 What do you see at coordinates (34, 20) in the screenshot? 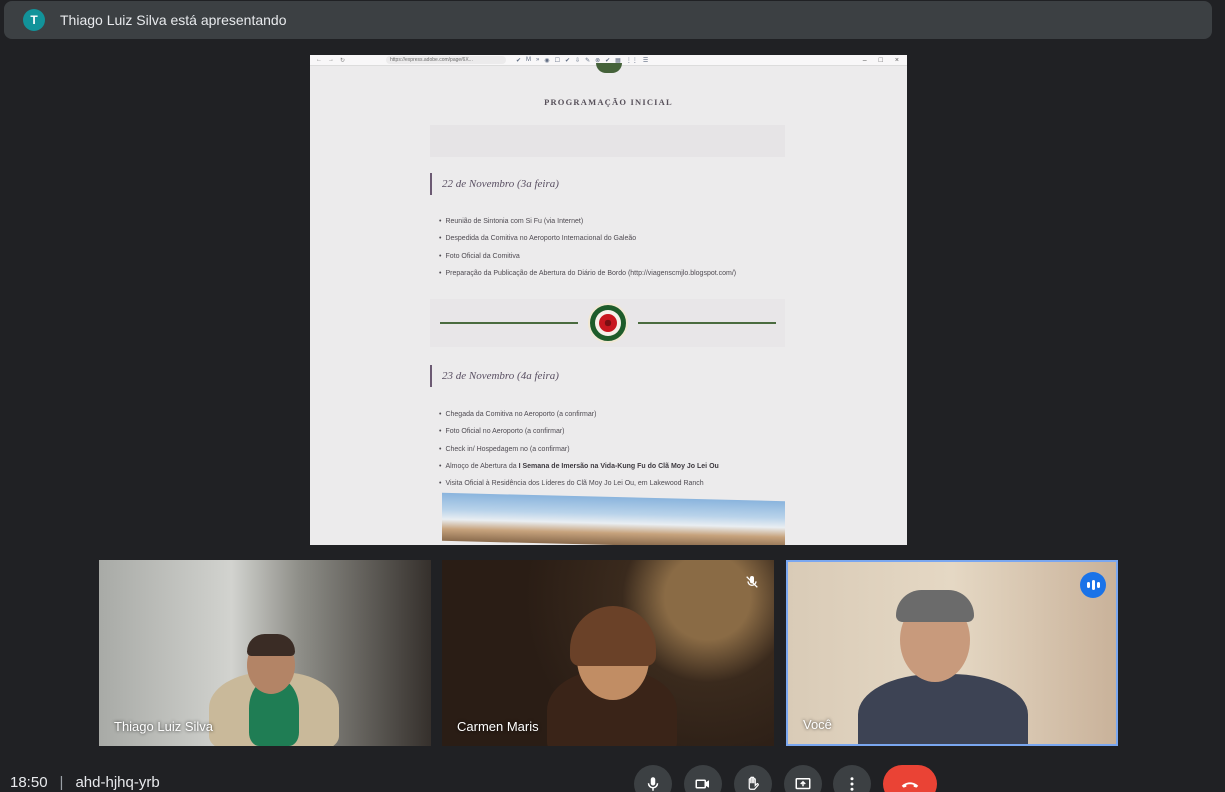
I see `presenter-avatar: T` at bounding box center [34, 20].